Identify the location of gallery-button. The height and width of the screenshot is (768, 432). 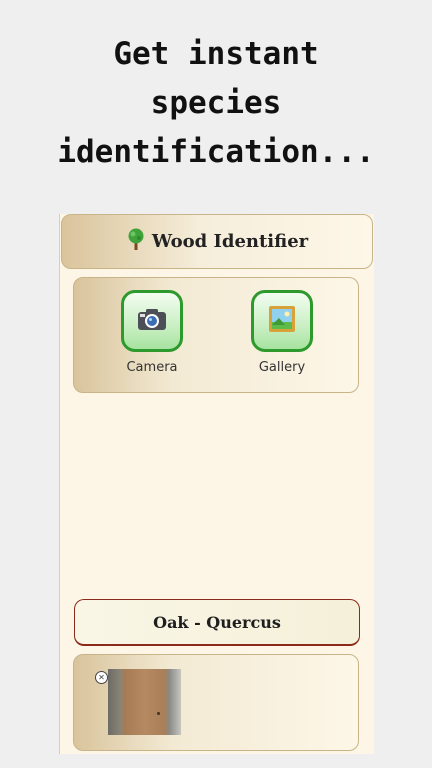
(282, 321).